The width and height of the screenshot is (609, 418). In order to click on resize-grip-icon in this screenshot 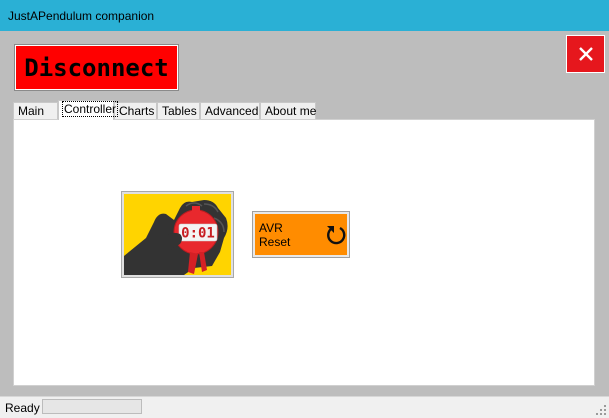, I will do `click(601, 410)`.